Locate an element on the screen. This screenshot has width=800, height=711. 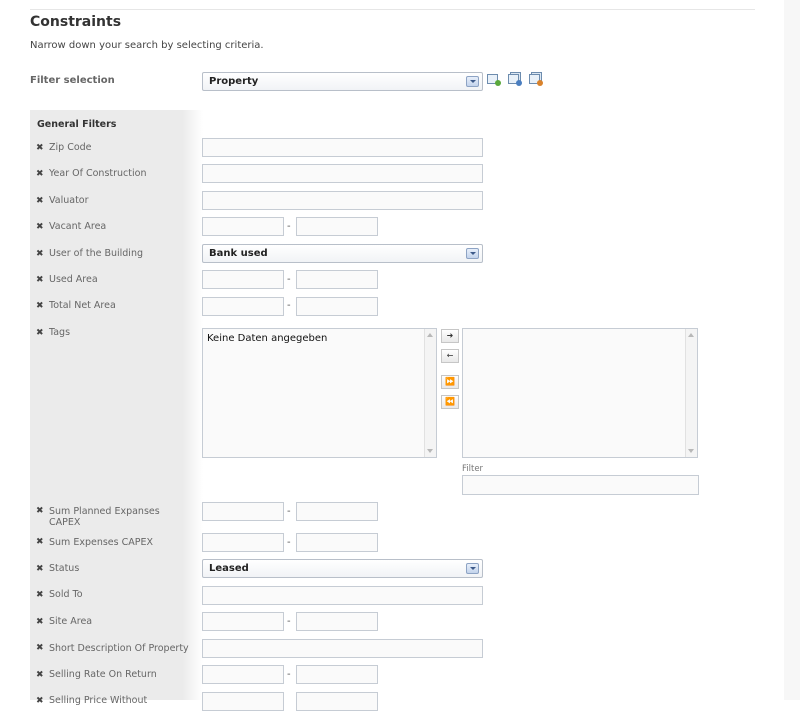
site-area-from-input is located at coordinates (243, 621).